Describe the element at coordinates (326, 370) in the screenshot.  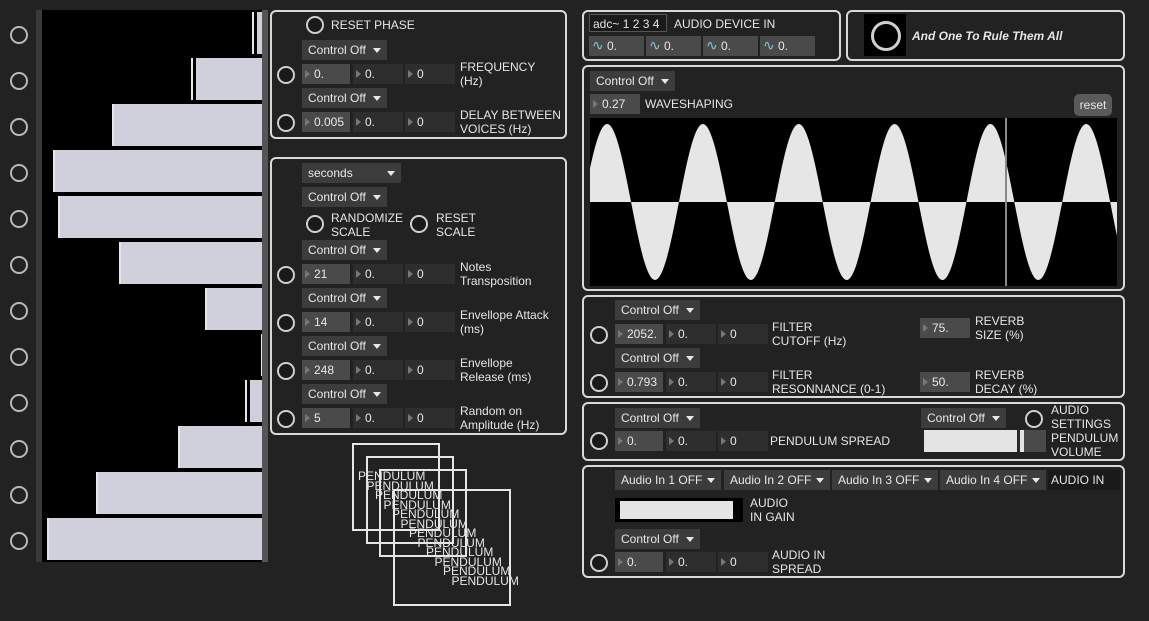
I see `param-value-1: 248` at that location.